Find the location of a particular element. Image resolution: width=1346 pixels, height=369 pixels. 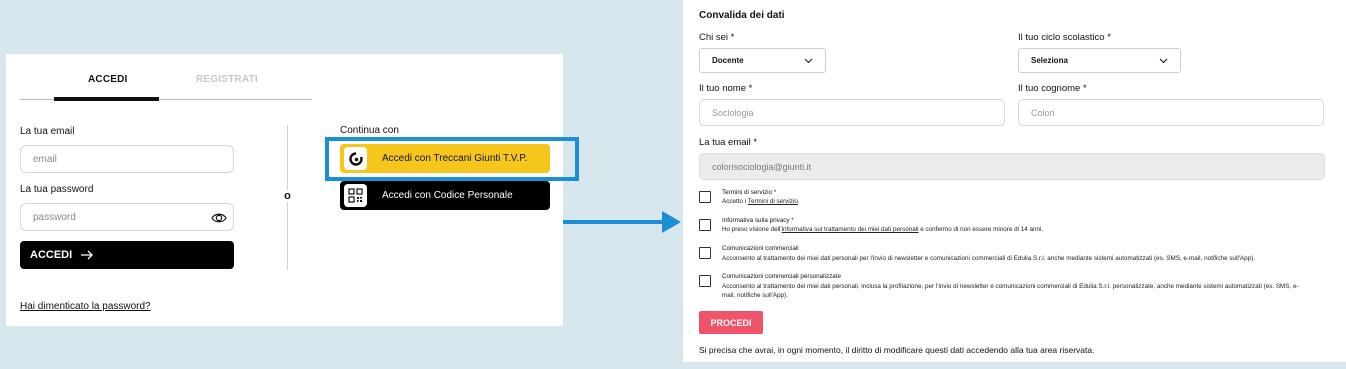

procedi-label: PROCEDI is located at coordinates (731, 322).